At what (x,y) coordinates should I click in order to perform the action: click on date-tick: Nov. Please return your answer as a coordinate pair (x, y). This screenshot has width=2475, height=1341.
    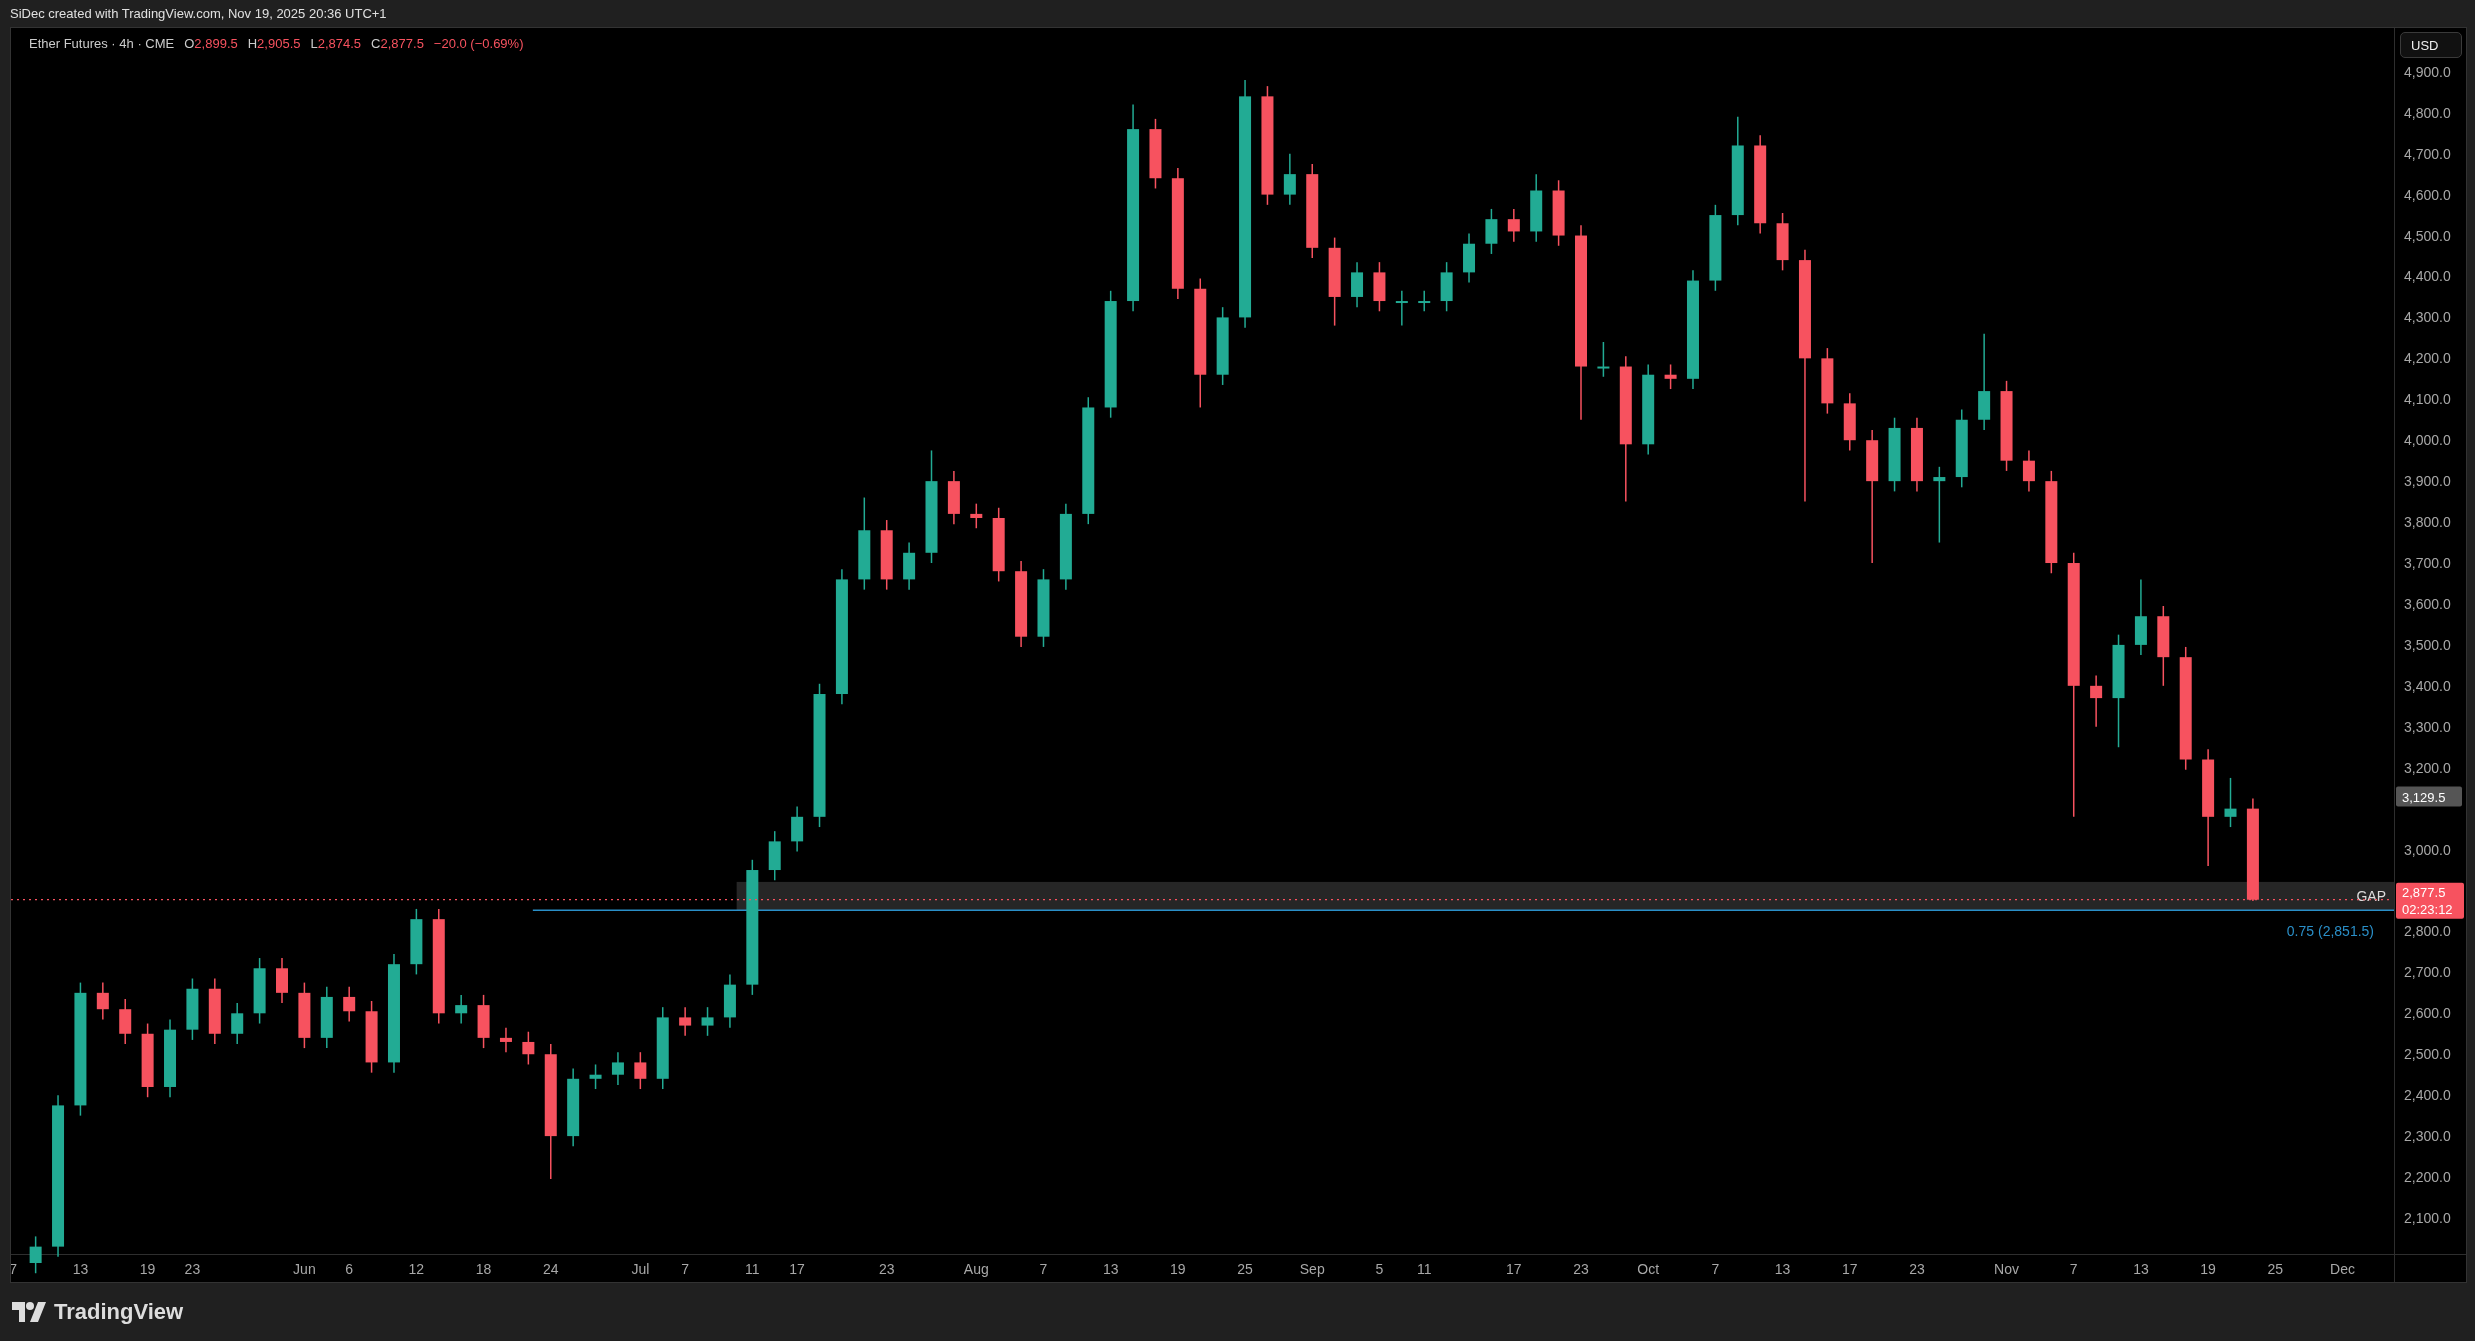
    Looking at the image, I should click on (2006, 1269).